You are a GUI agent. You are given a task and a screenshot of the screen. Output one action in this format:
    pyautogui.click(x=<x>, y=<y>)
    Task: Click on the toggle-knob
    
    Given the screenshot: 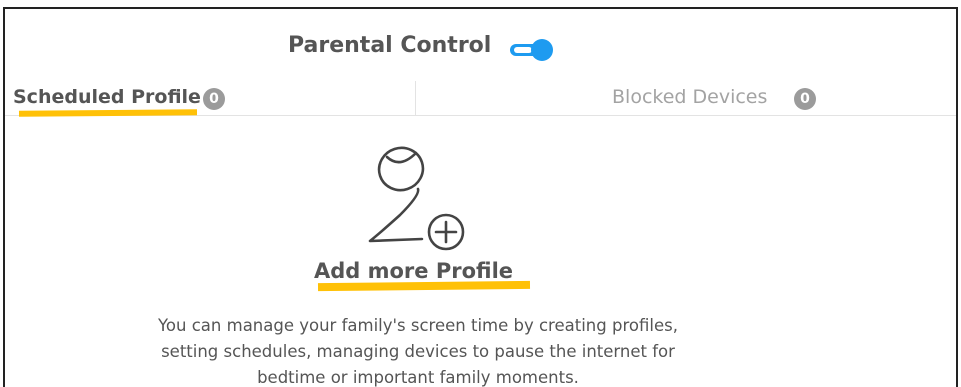 What is the action you would take?
    pyautogui.click(x=542, y=50)
    